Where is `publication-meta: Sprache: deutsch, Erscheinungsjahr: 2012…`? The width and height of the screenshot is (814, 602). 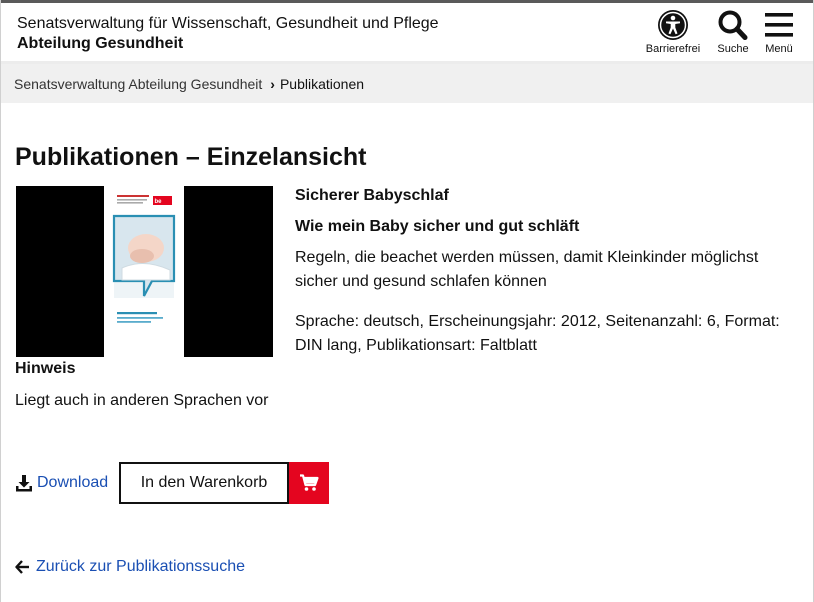 publication-meta: Sprache: deutsch, Erscheinungsjahr: 2012… is located at coordinates (537, 333).